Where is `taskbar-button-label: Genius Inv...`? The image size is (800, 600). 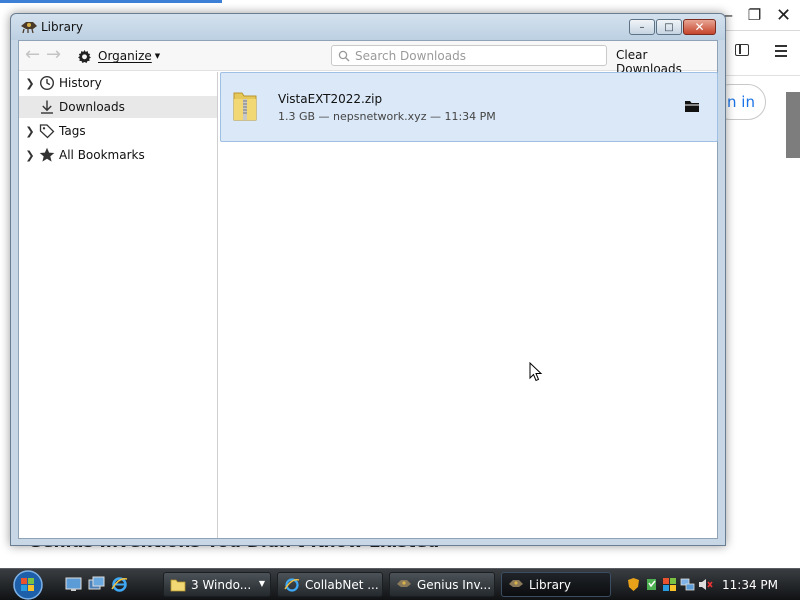
taskbar-button-label: Genius Inv... is located at coordinates (454, 584).